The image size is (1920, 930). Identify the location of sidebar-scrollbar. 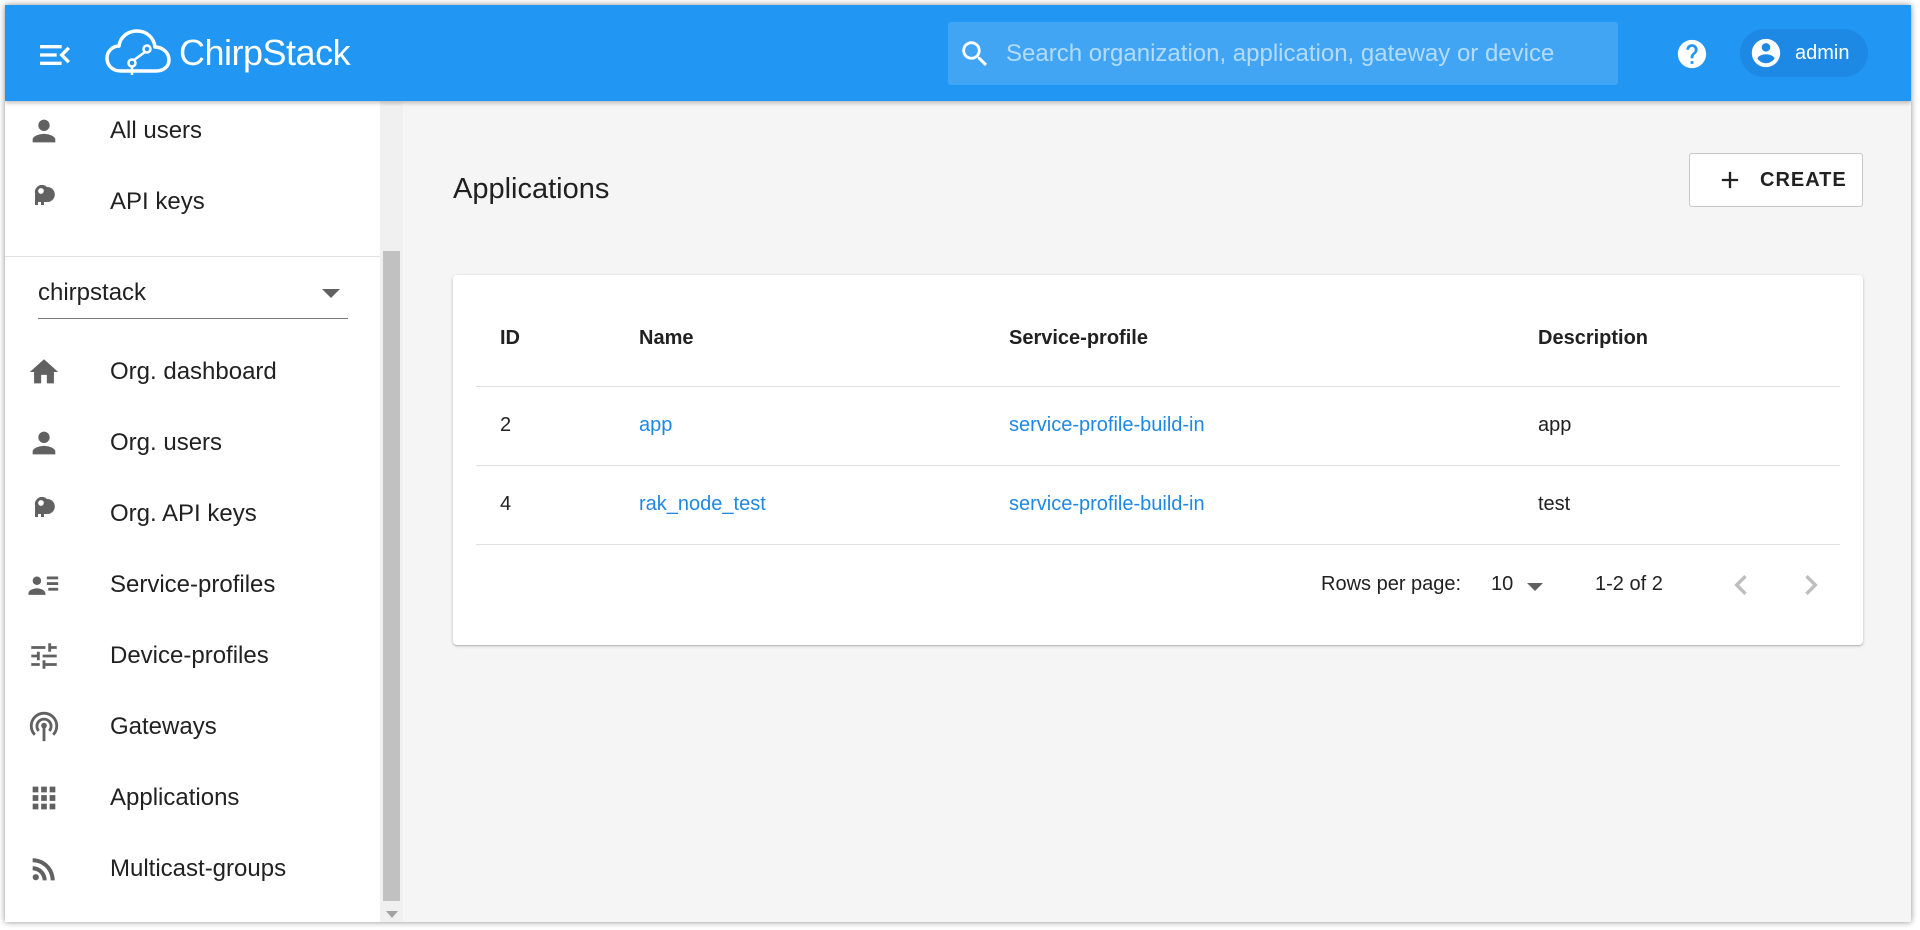
(391, 511).